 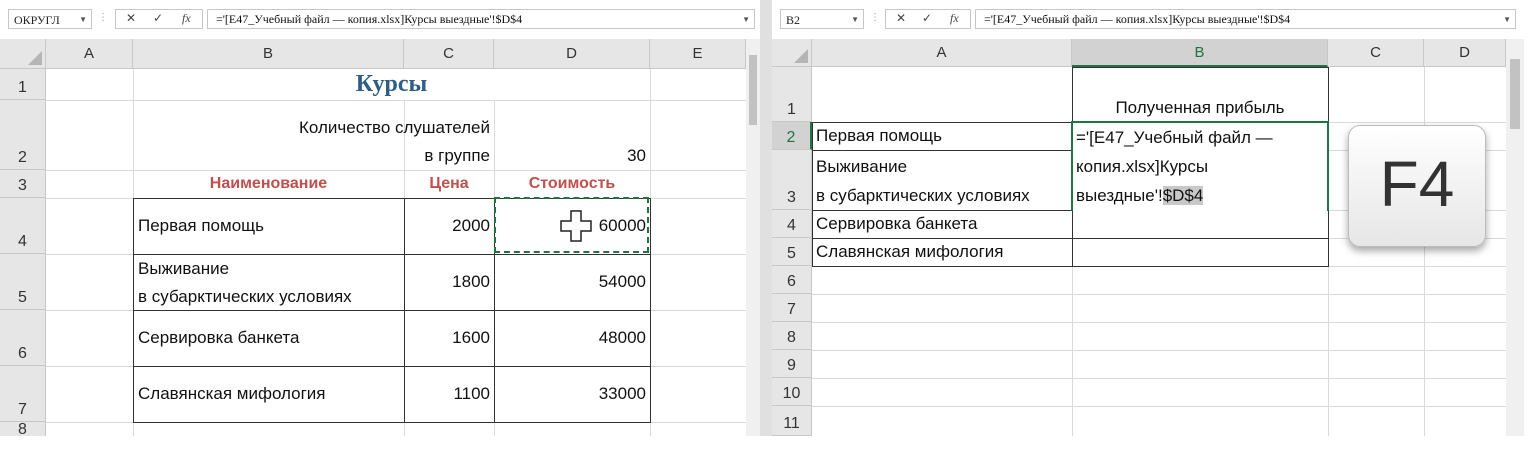 What do you see at coordinates (391, 84) in the screenshot?
I see `sheet-title: Курсы` at bounding box center [391, 84].